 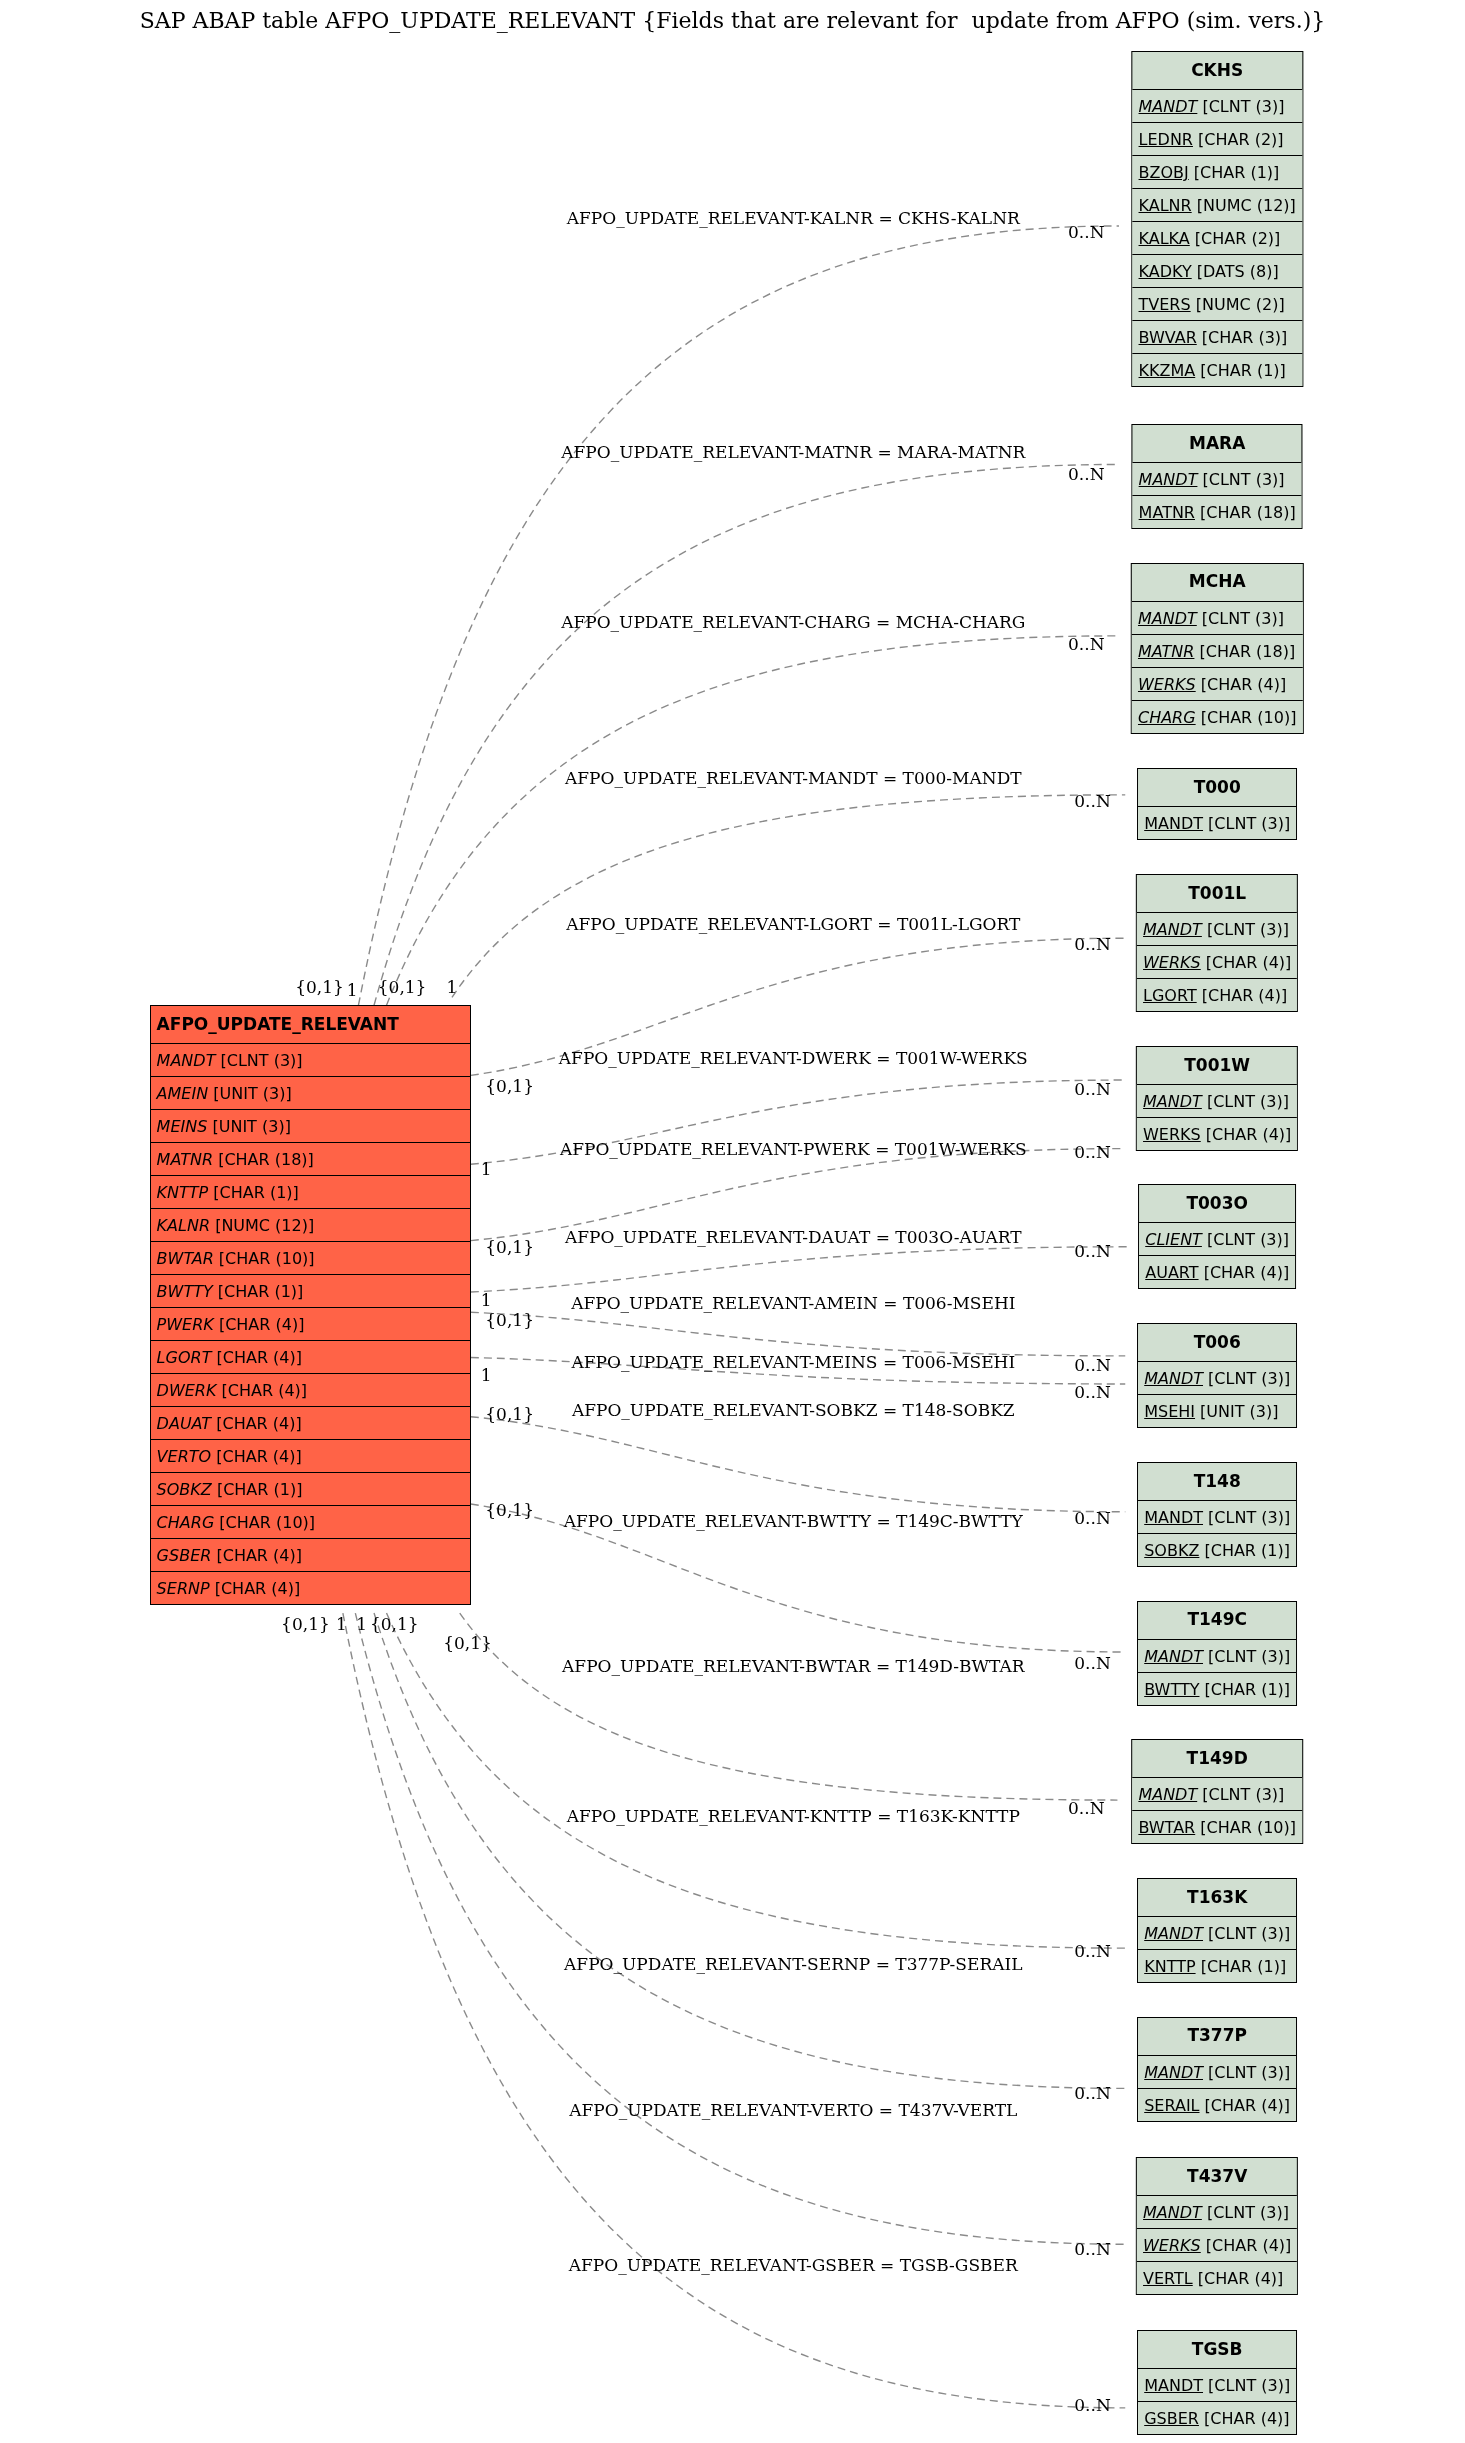 I want to click on relation-label: AFPO_UPDATE_RELEVANT-GSBER = TGSB-GSBER, so click(x=793, y=2264).